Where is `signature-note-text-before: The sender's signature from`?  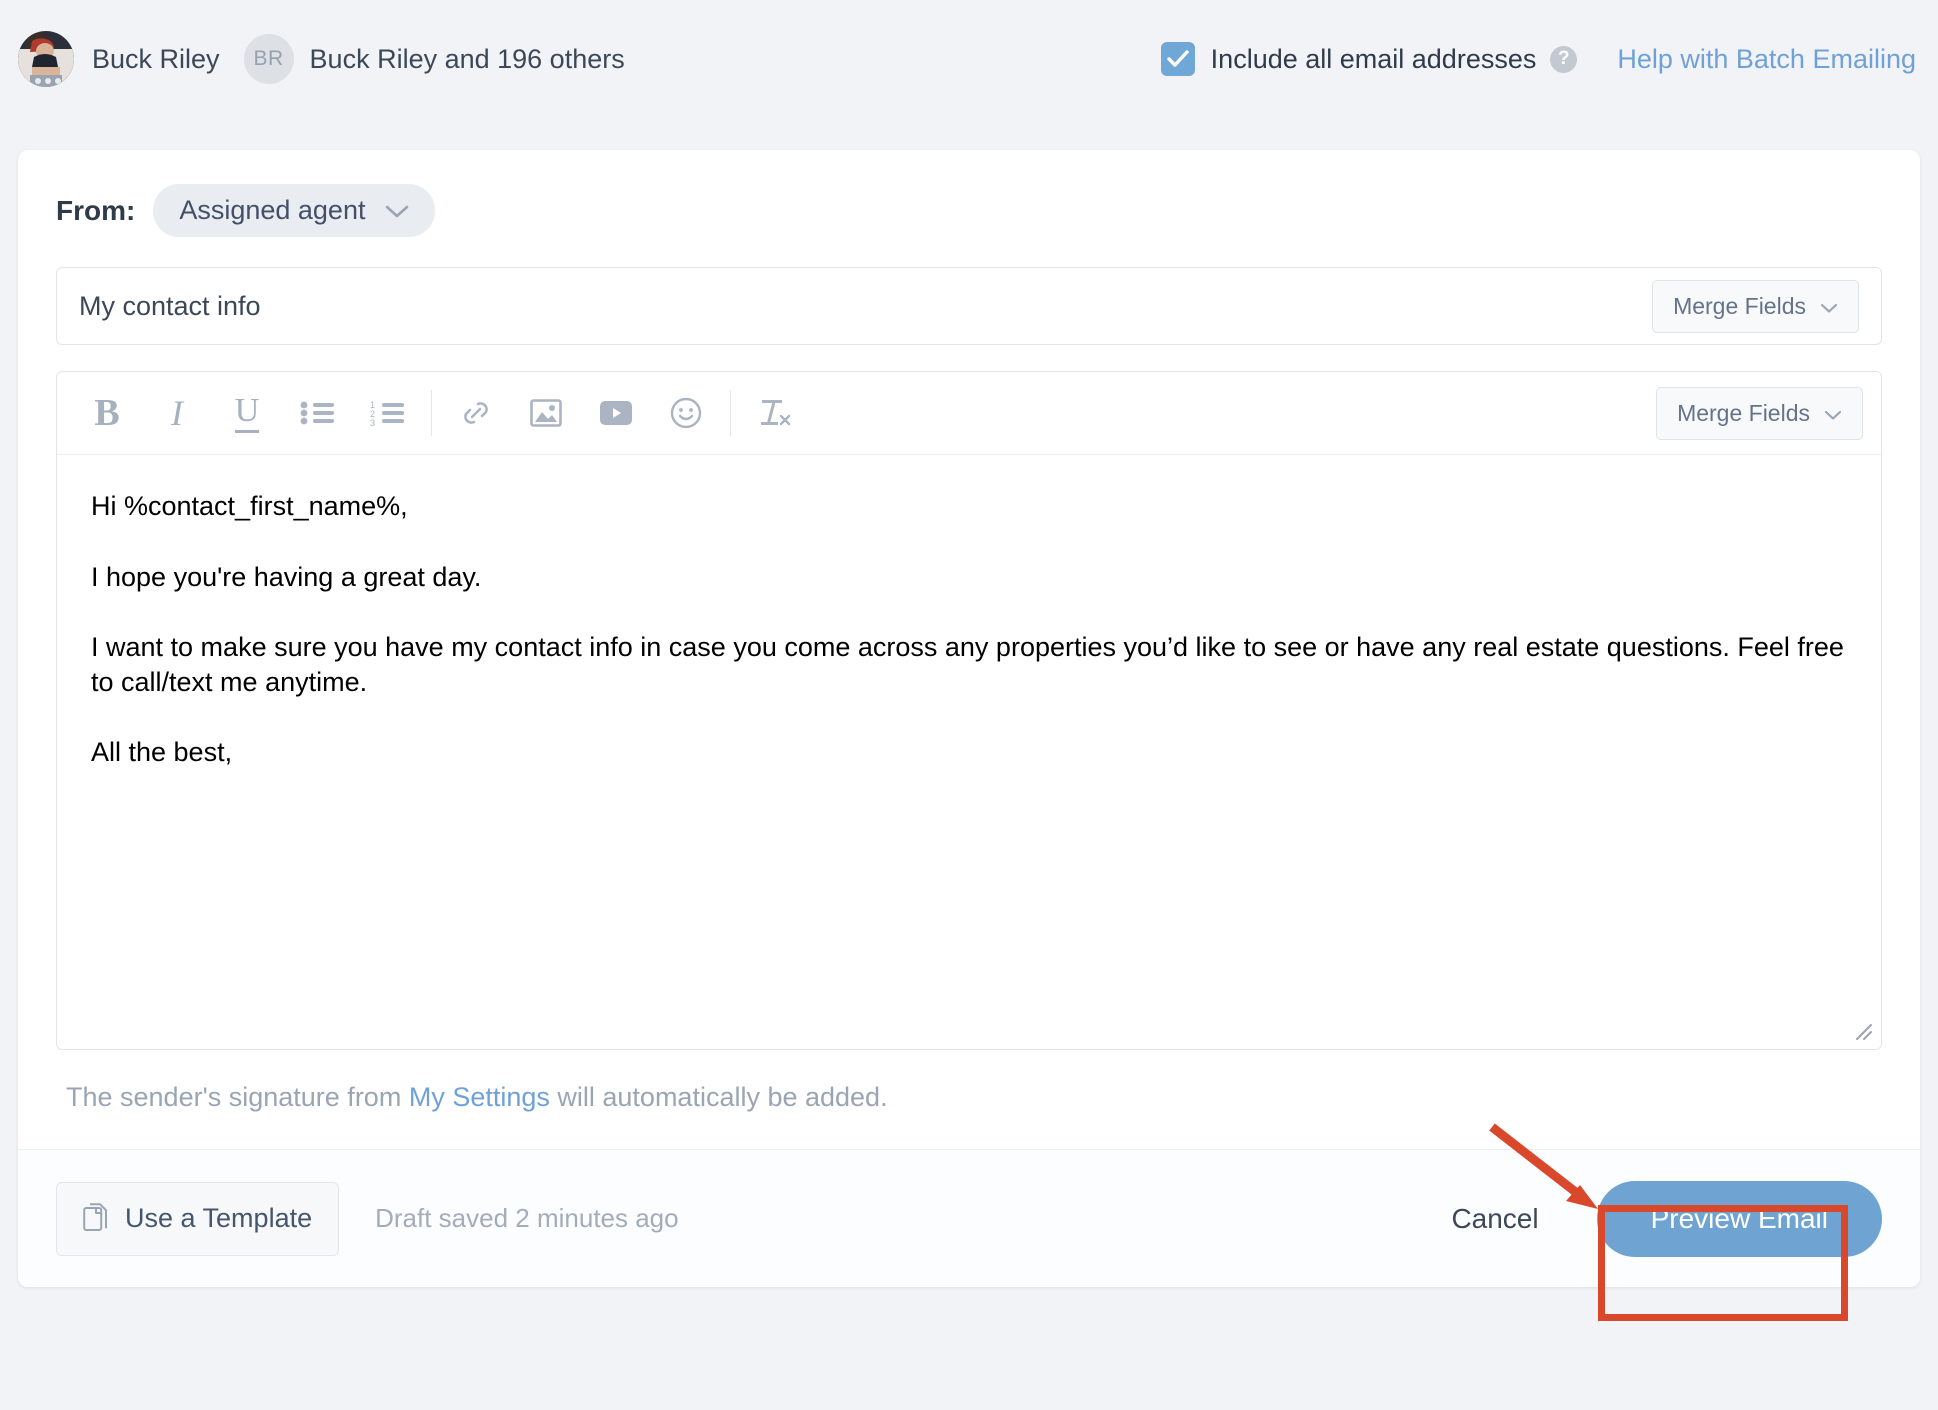
signature-note-text-before: The sender's signature from is located at coordinates (237, 1097).